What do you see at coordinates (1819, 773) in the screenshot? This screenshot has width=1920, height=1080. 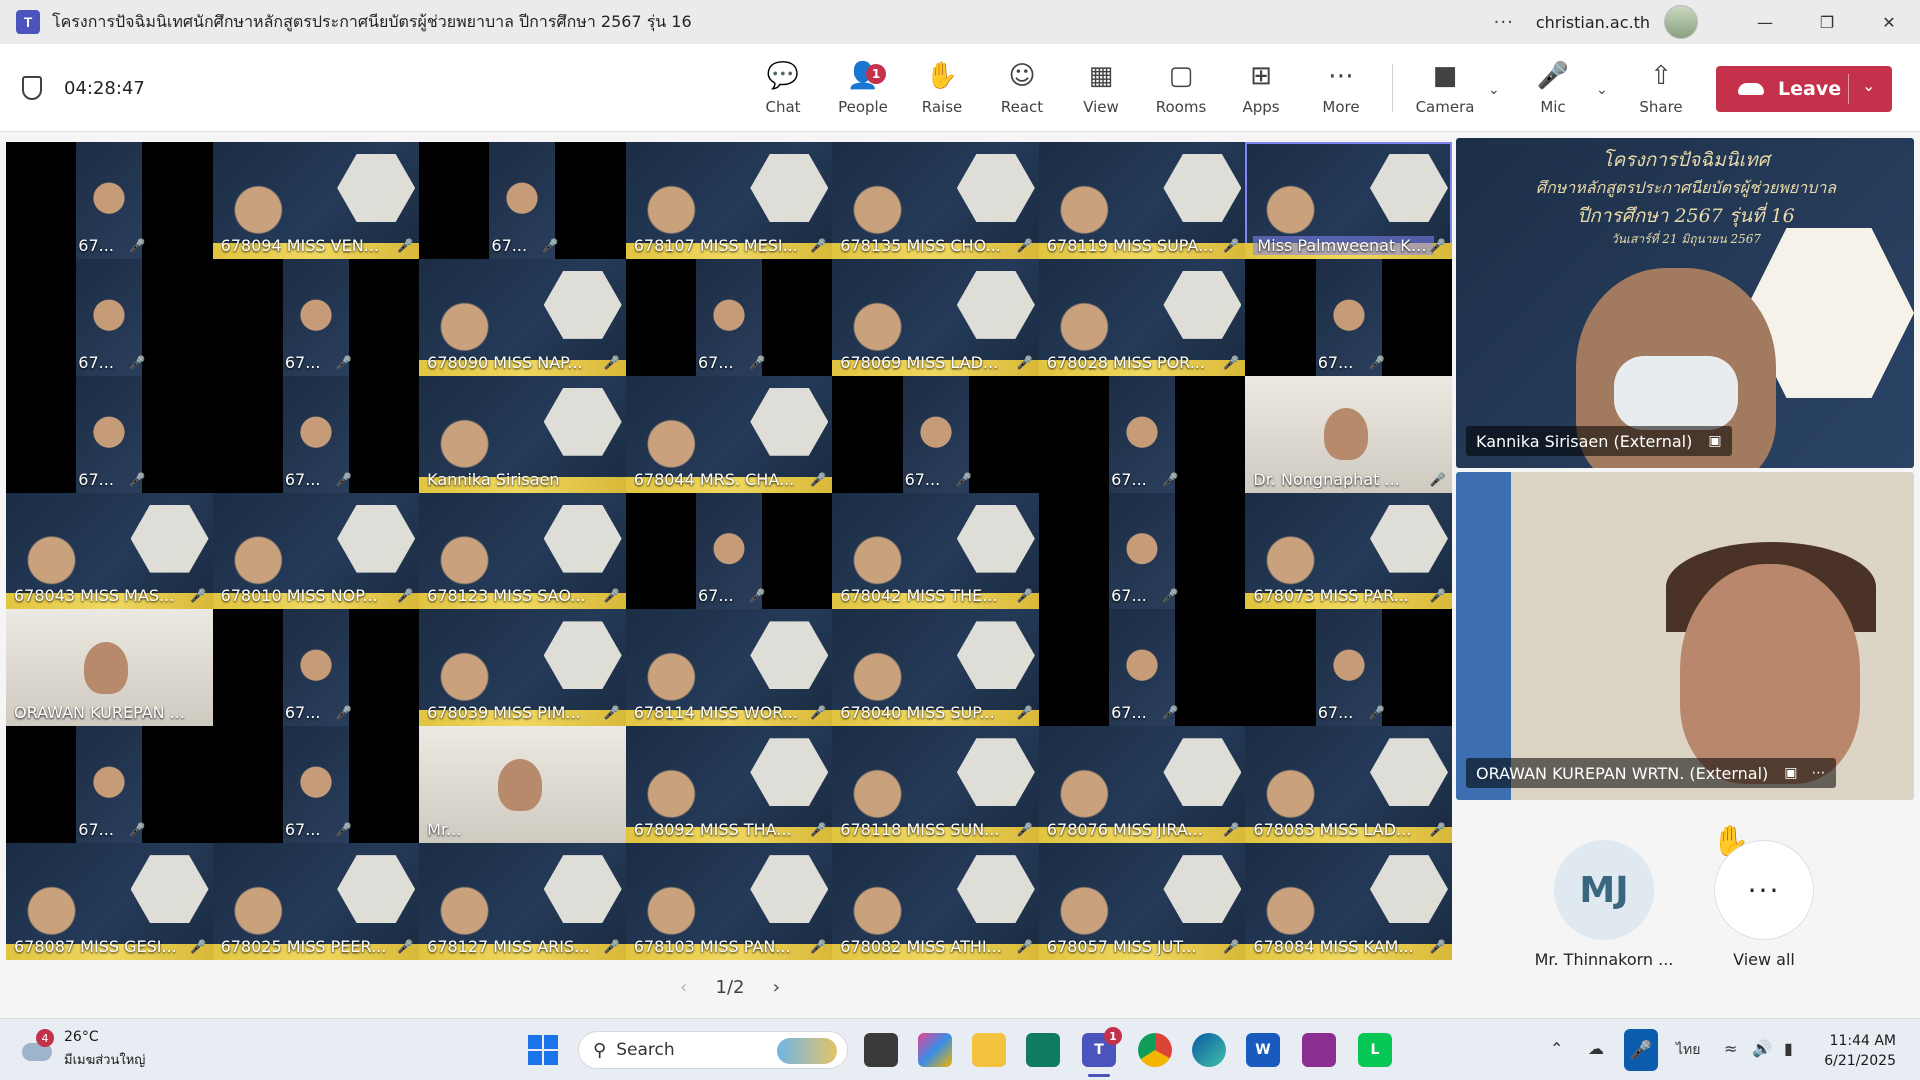 I see `tile-more-options-icon: ⋯` at bounding box center [1819, 773].